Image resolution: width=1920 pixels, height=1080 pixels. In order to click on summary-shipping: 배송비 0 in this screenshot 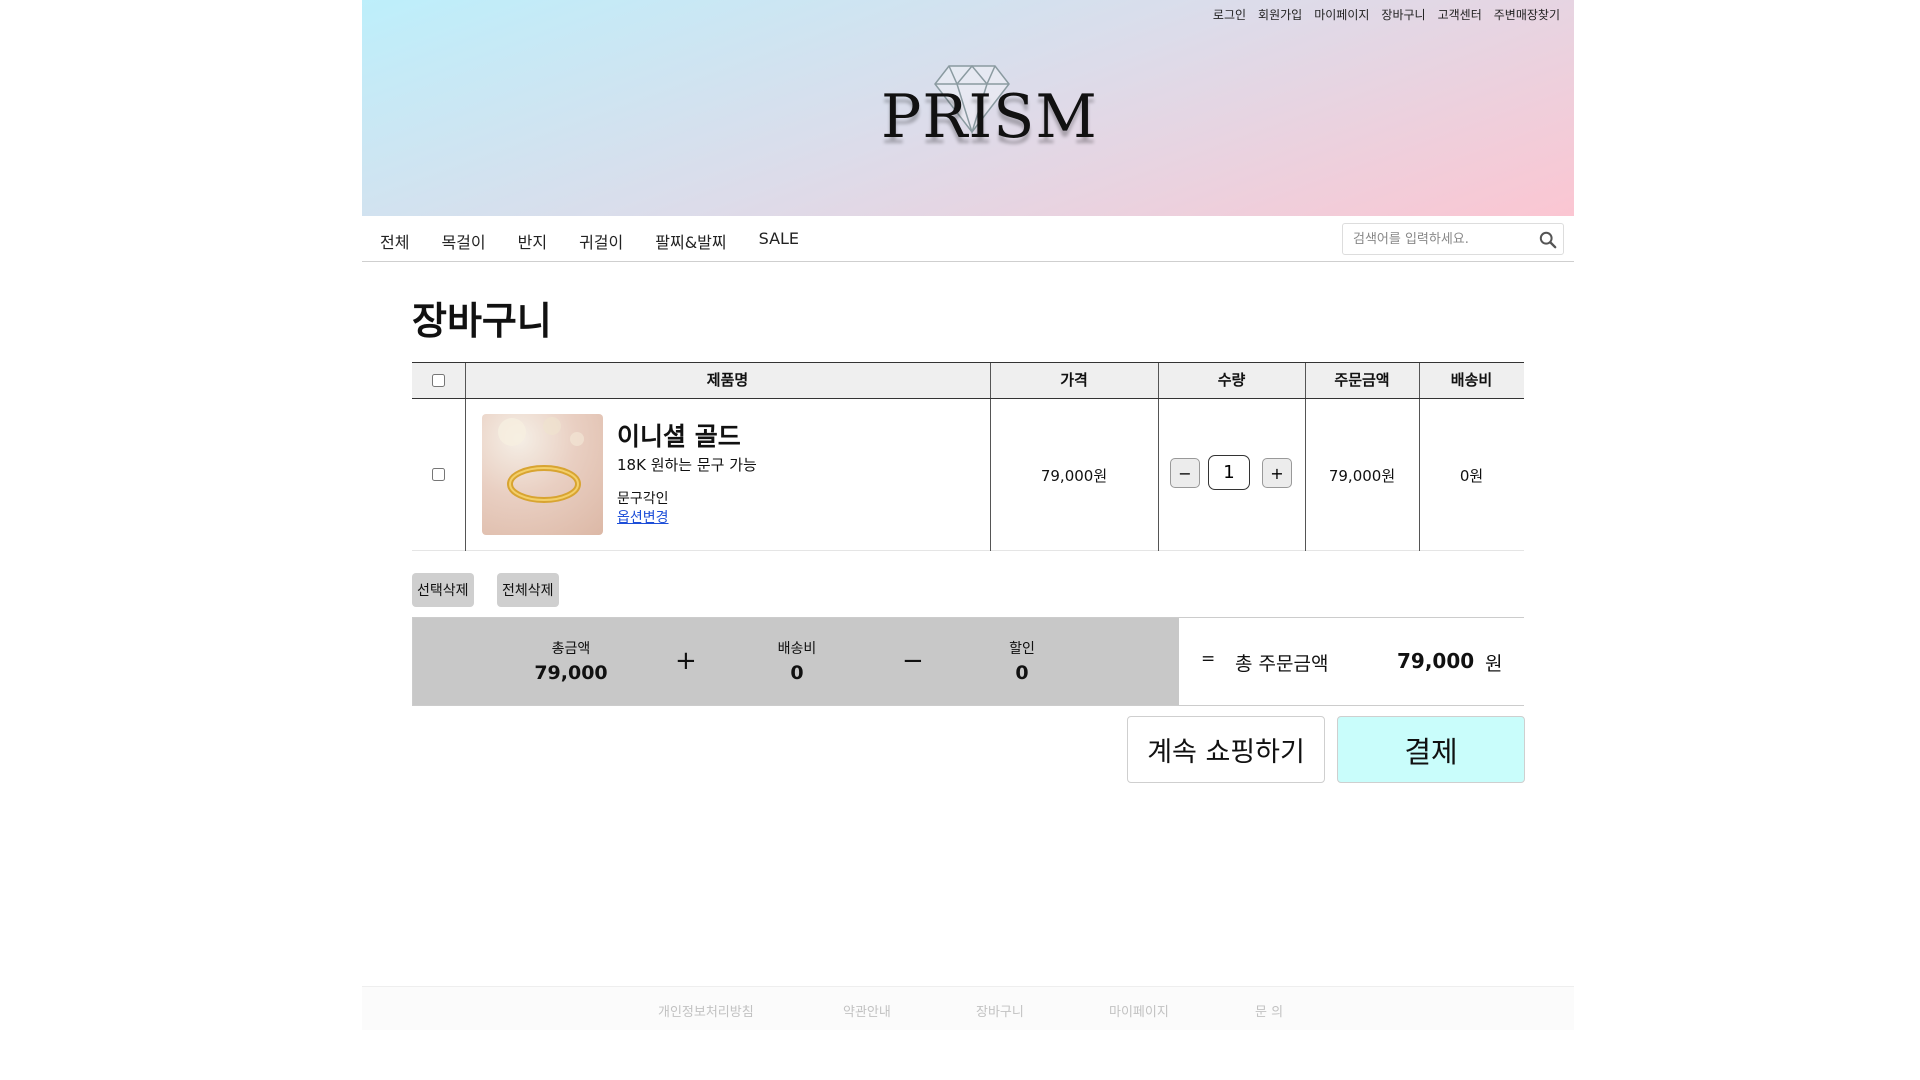, I will do `click(797, 661)`.